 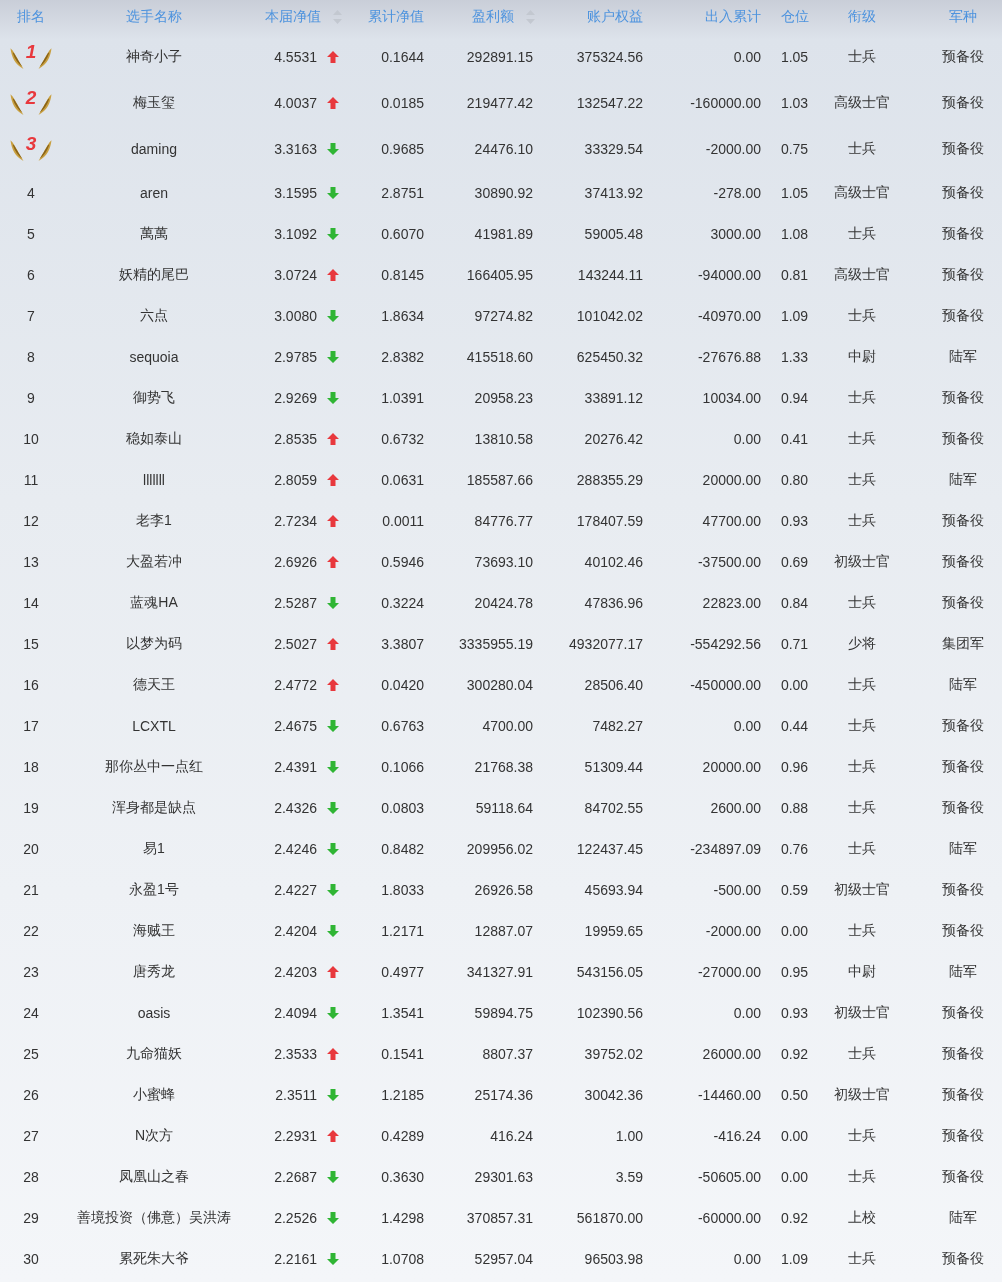 What do you see at coordinates (295, 930) in the screenshot?
I see `net-value: 2.4204` at bounding box center [295, 930].